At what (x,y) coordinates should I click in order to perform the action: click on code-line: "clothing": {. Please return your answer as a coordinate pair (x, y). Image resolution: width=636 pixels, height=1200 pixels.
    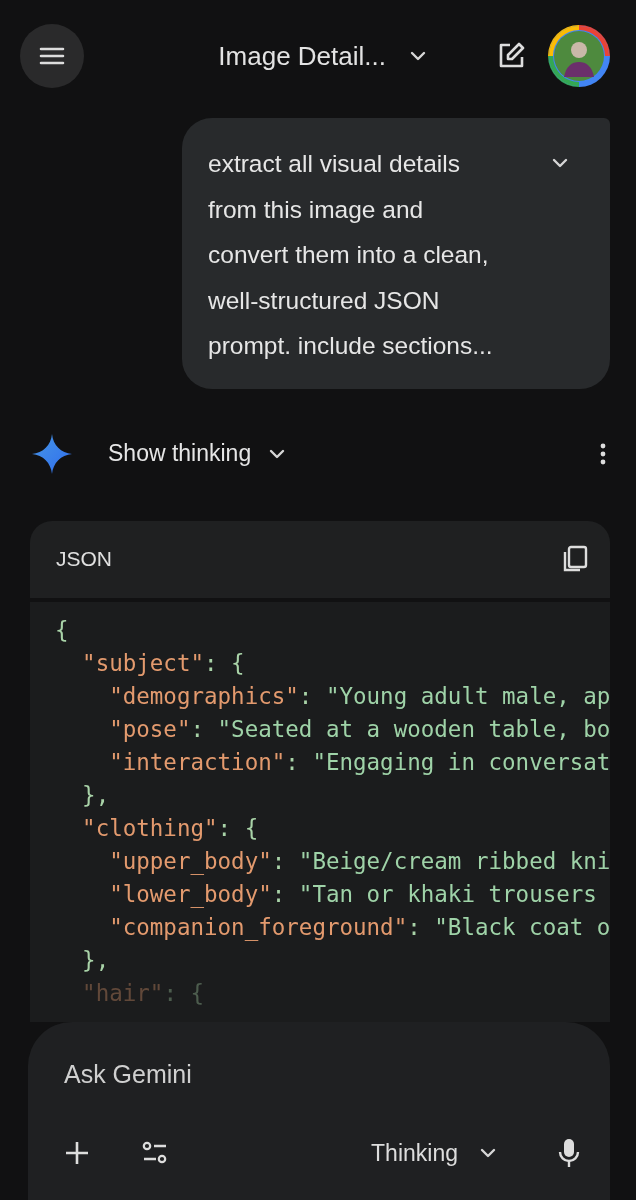
    Looking at the image, I should click on (170, 828).